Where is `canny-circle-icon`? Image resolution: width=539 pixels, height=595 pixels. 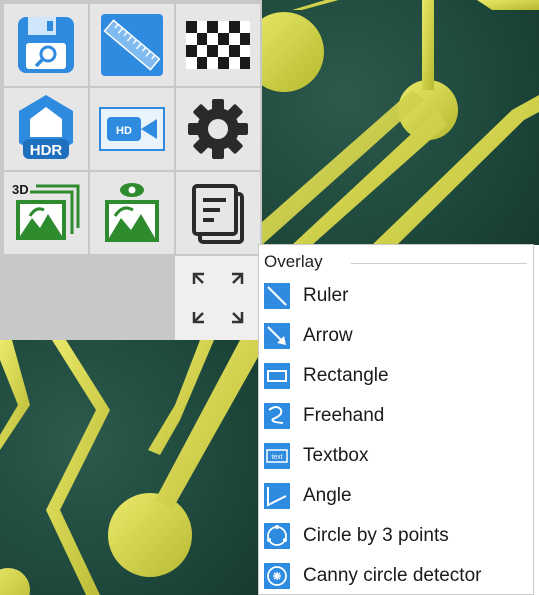 canny-circle-icon is located at coordinates (277, 576).